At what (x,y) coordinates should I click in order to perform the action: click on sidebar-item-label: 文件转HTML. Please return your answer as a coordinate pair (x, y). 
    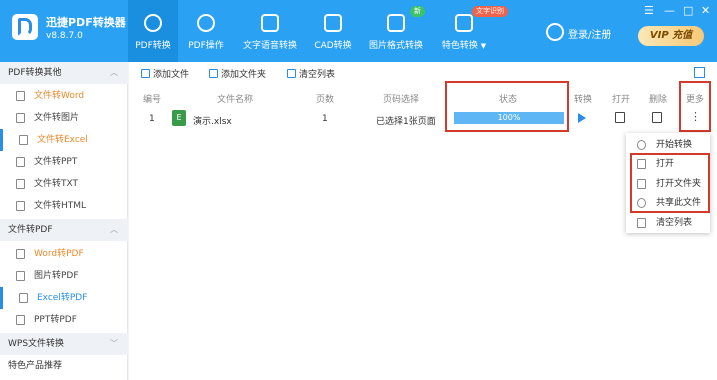
    Looking at the image, I should click on (60, 206).